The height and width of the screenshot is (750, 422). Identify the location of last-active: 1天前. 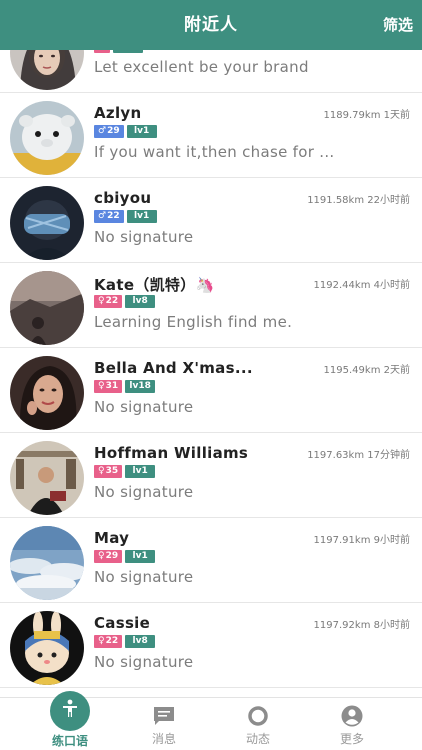
(396, 115).